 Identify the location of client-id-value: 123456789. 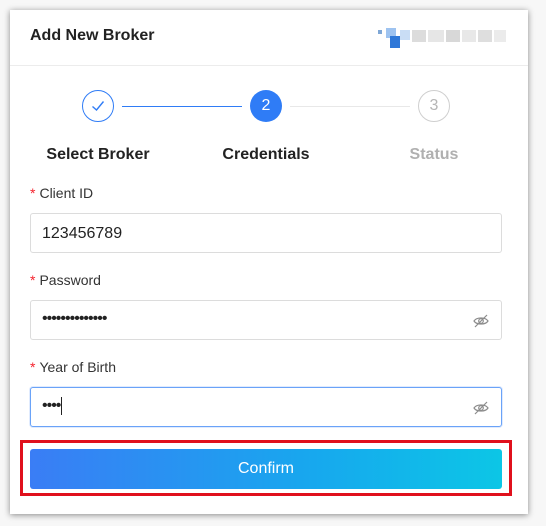
(82, 233).